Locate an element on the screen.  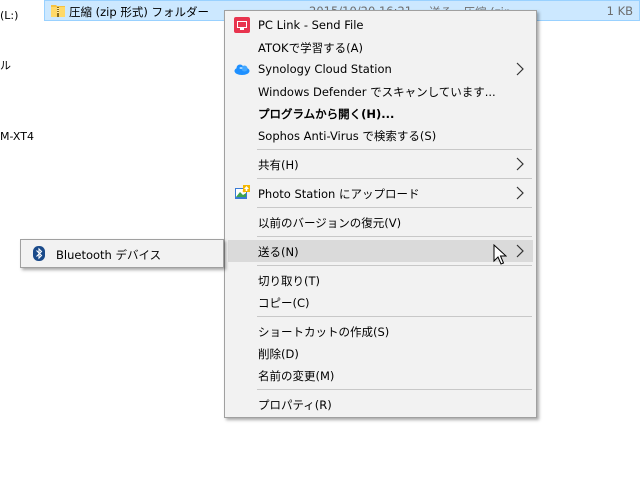
send-to-submenu: Bluetooth デバイス is located at coordinates (122, 253).